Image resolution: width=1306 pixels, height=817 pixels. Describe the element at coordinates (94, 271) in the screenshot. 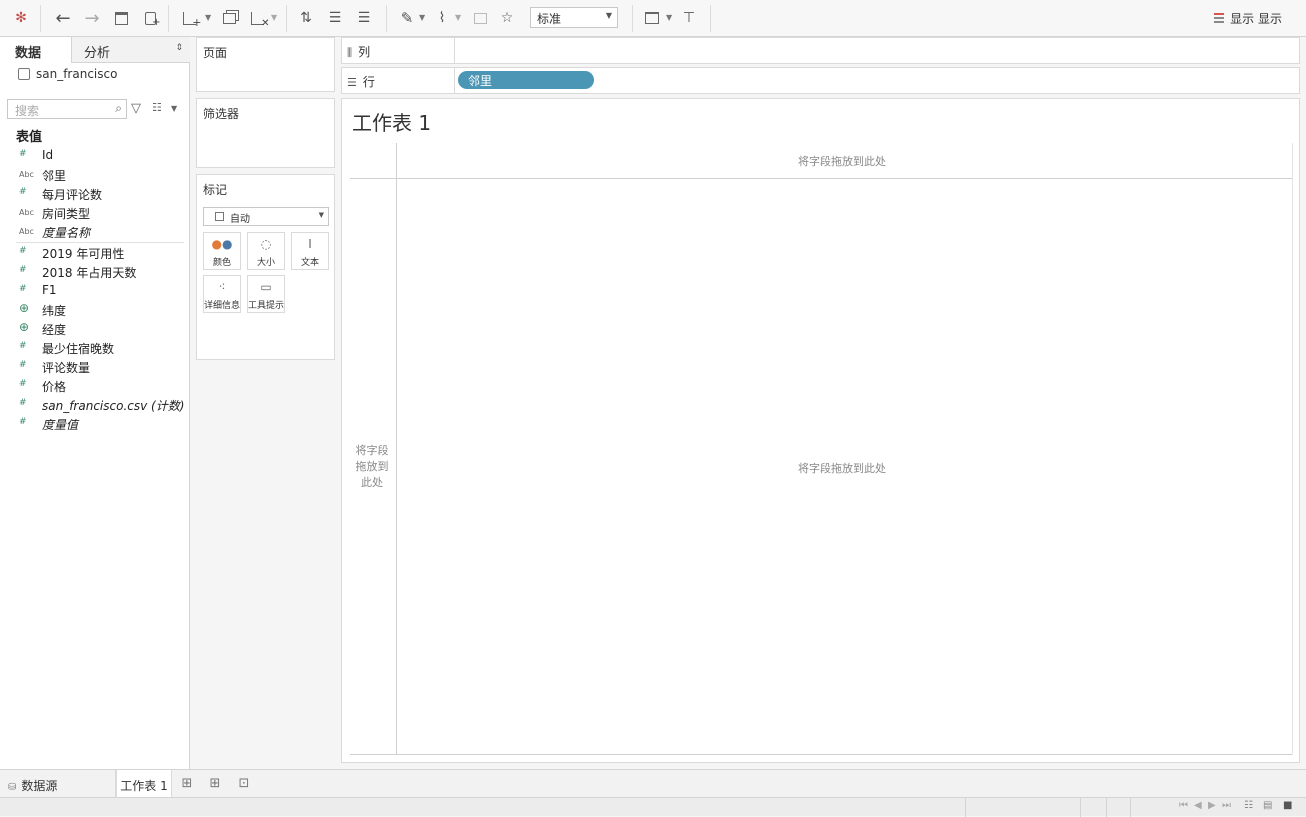

I see `field-item: #2018 年占用天数` at that location.